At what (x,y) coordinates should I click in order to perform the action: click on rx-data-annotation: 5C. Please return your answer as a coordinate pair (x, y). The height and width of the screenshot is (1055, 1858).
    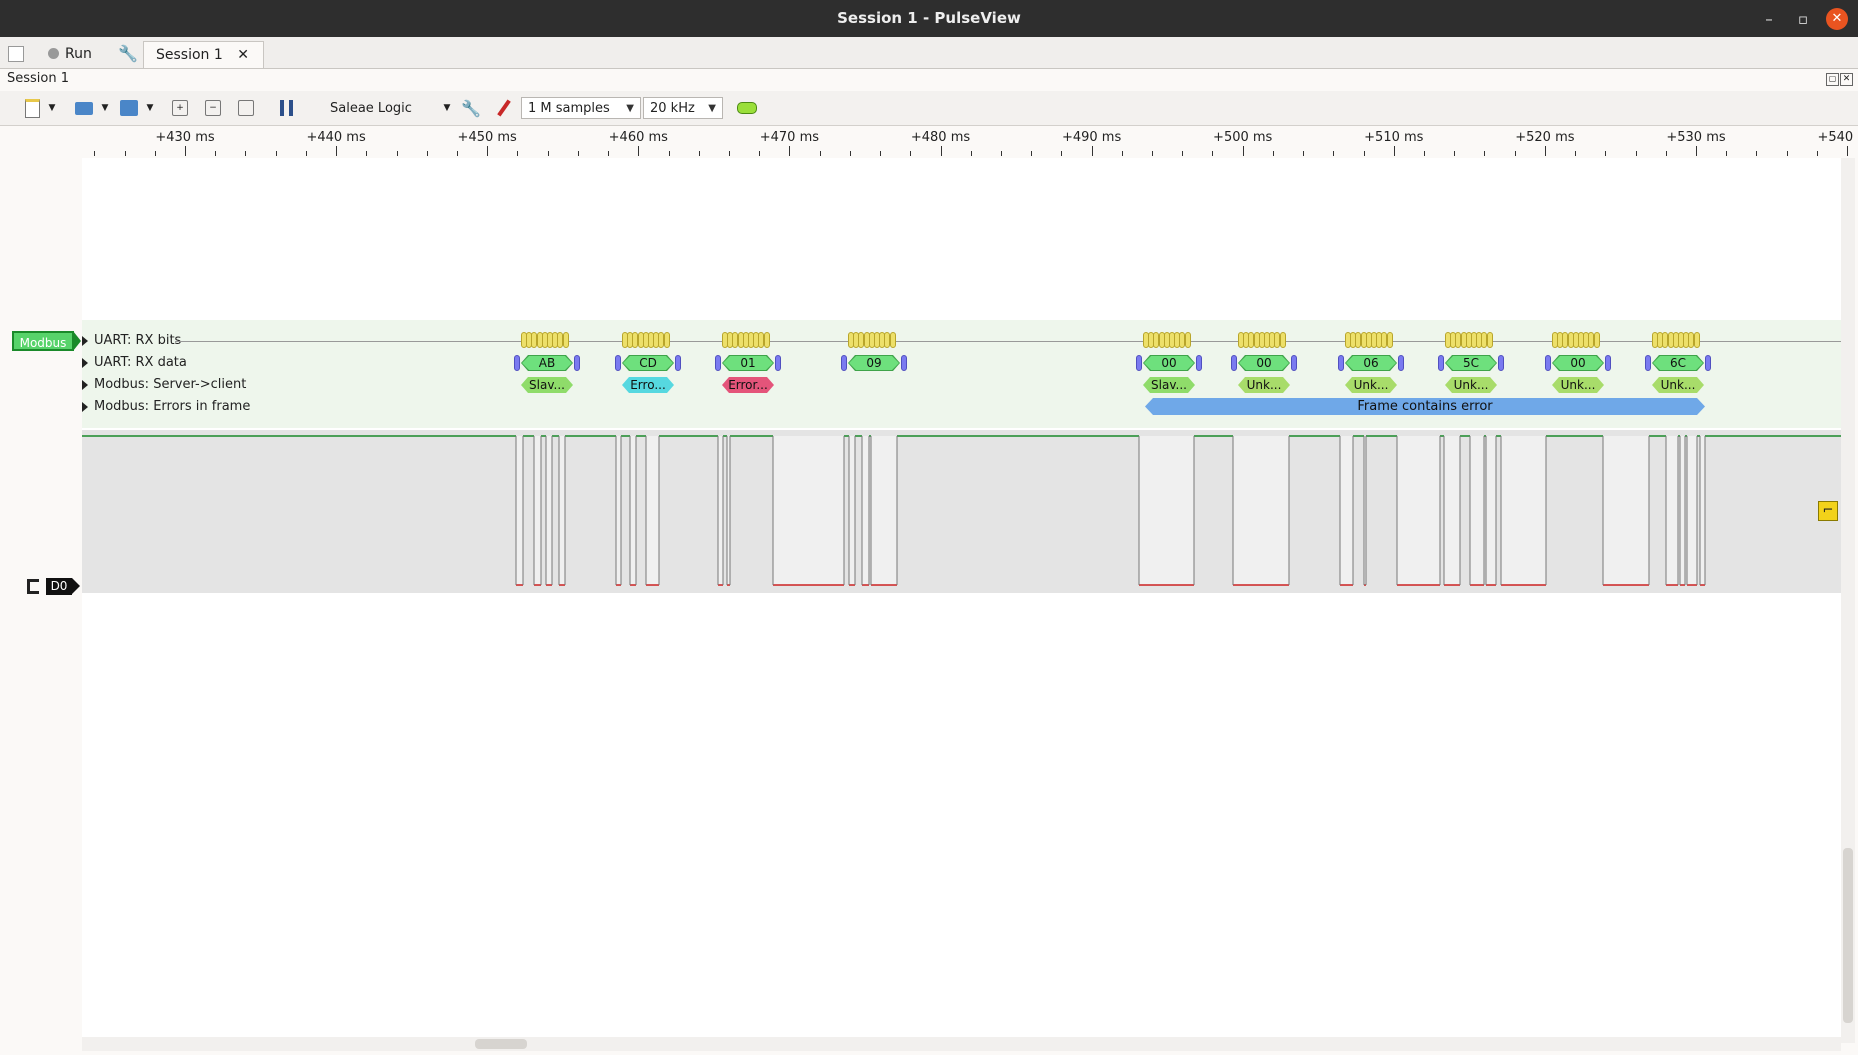
    Looking at the image, I should click on (1471, 363).